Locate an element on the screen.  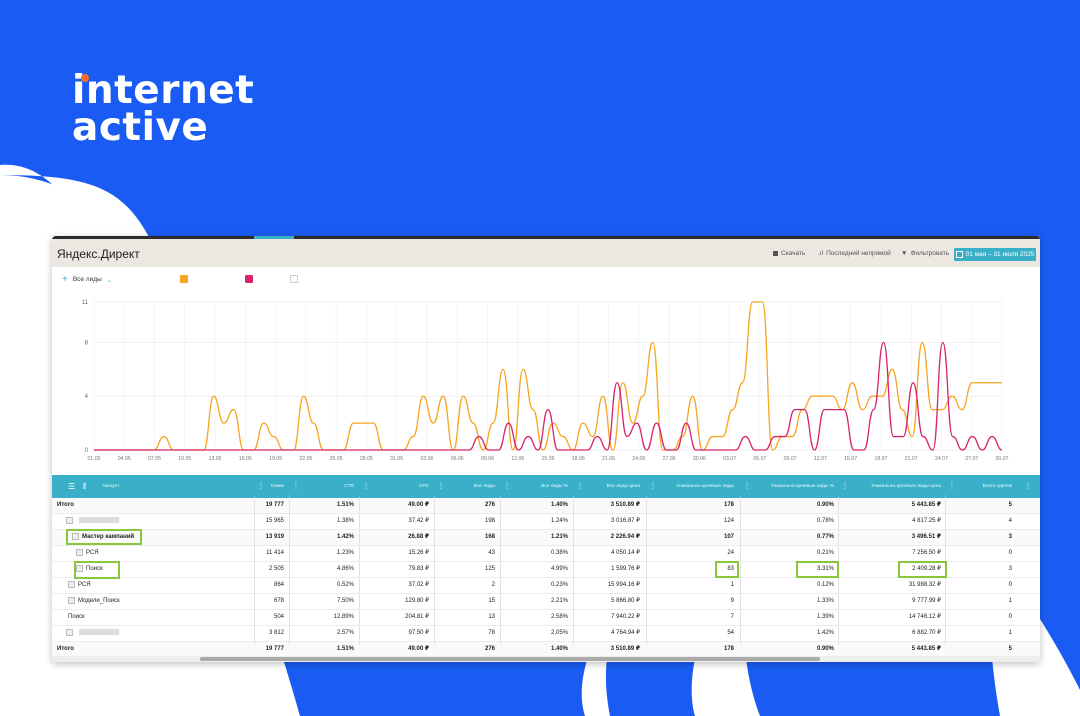
x-tick-label: 15.07 is located at coordinates (850, 459).